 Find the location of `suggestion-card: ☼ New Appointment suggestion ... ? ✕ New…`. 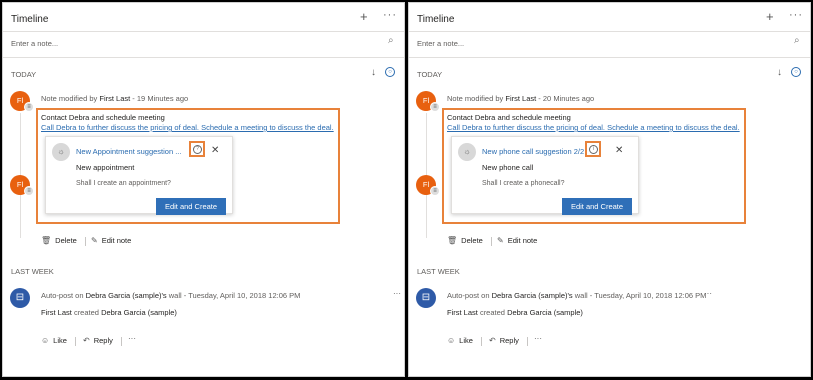

suggestion-card: ☼ New Appointment suggestion ... ? ✕ New… is located at coordinates (139, 175).